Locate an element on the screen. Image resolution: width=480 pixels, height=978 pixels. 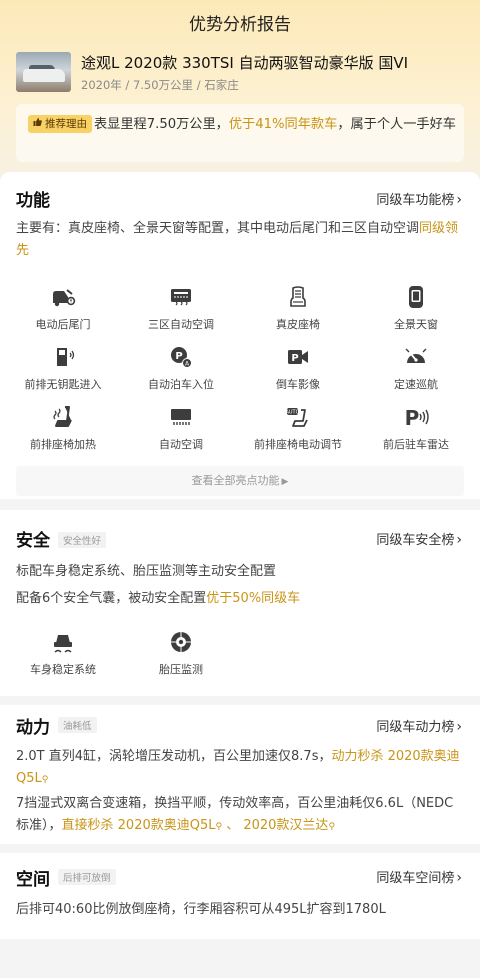
power-tailgate-icon is located at coordinates (64, 298).